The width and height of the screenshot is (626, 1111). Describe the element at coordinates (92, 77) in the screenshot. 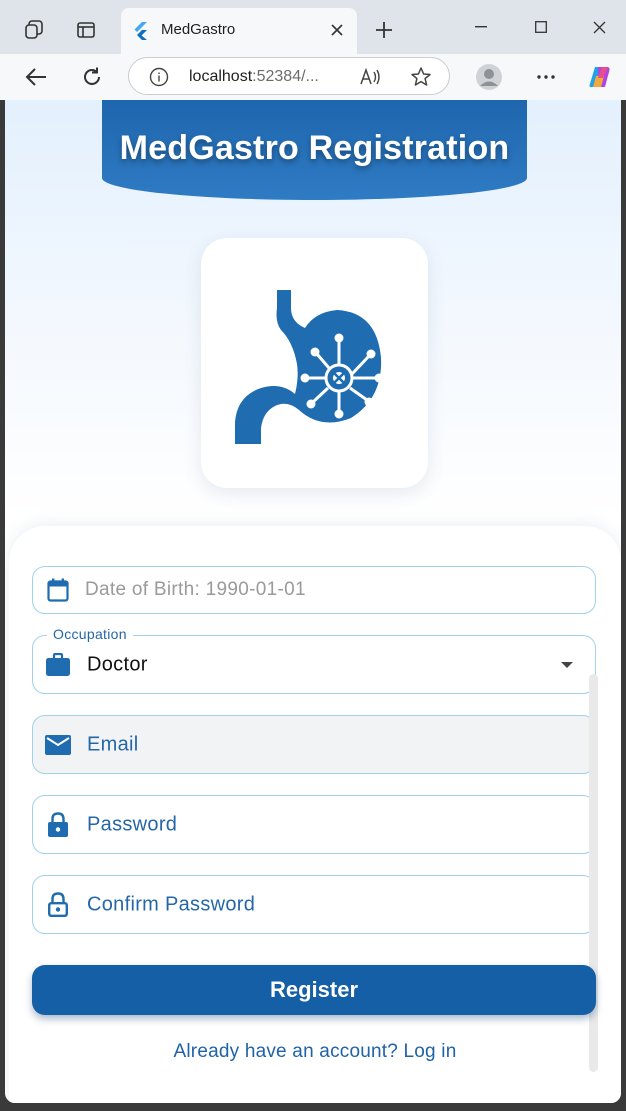

I see `refresh-icon` at that location.